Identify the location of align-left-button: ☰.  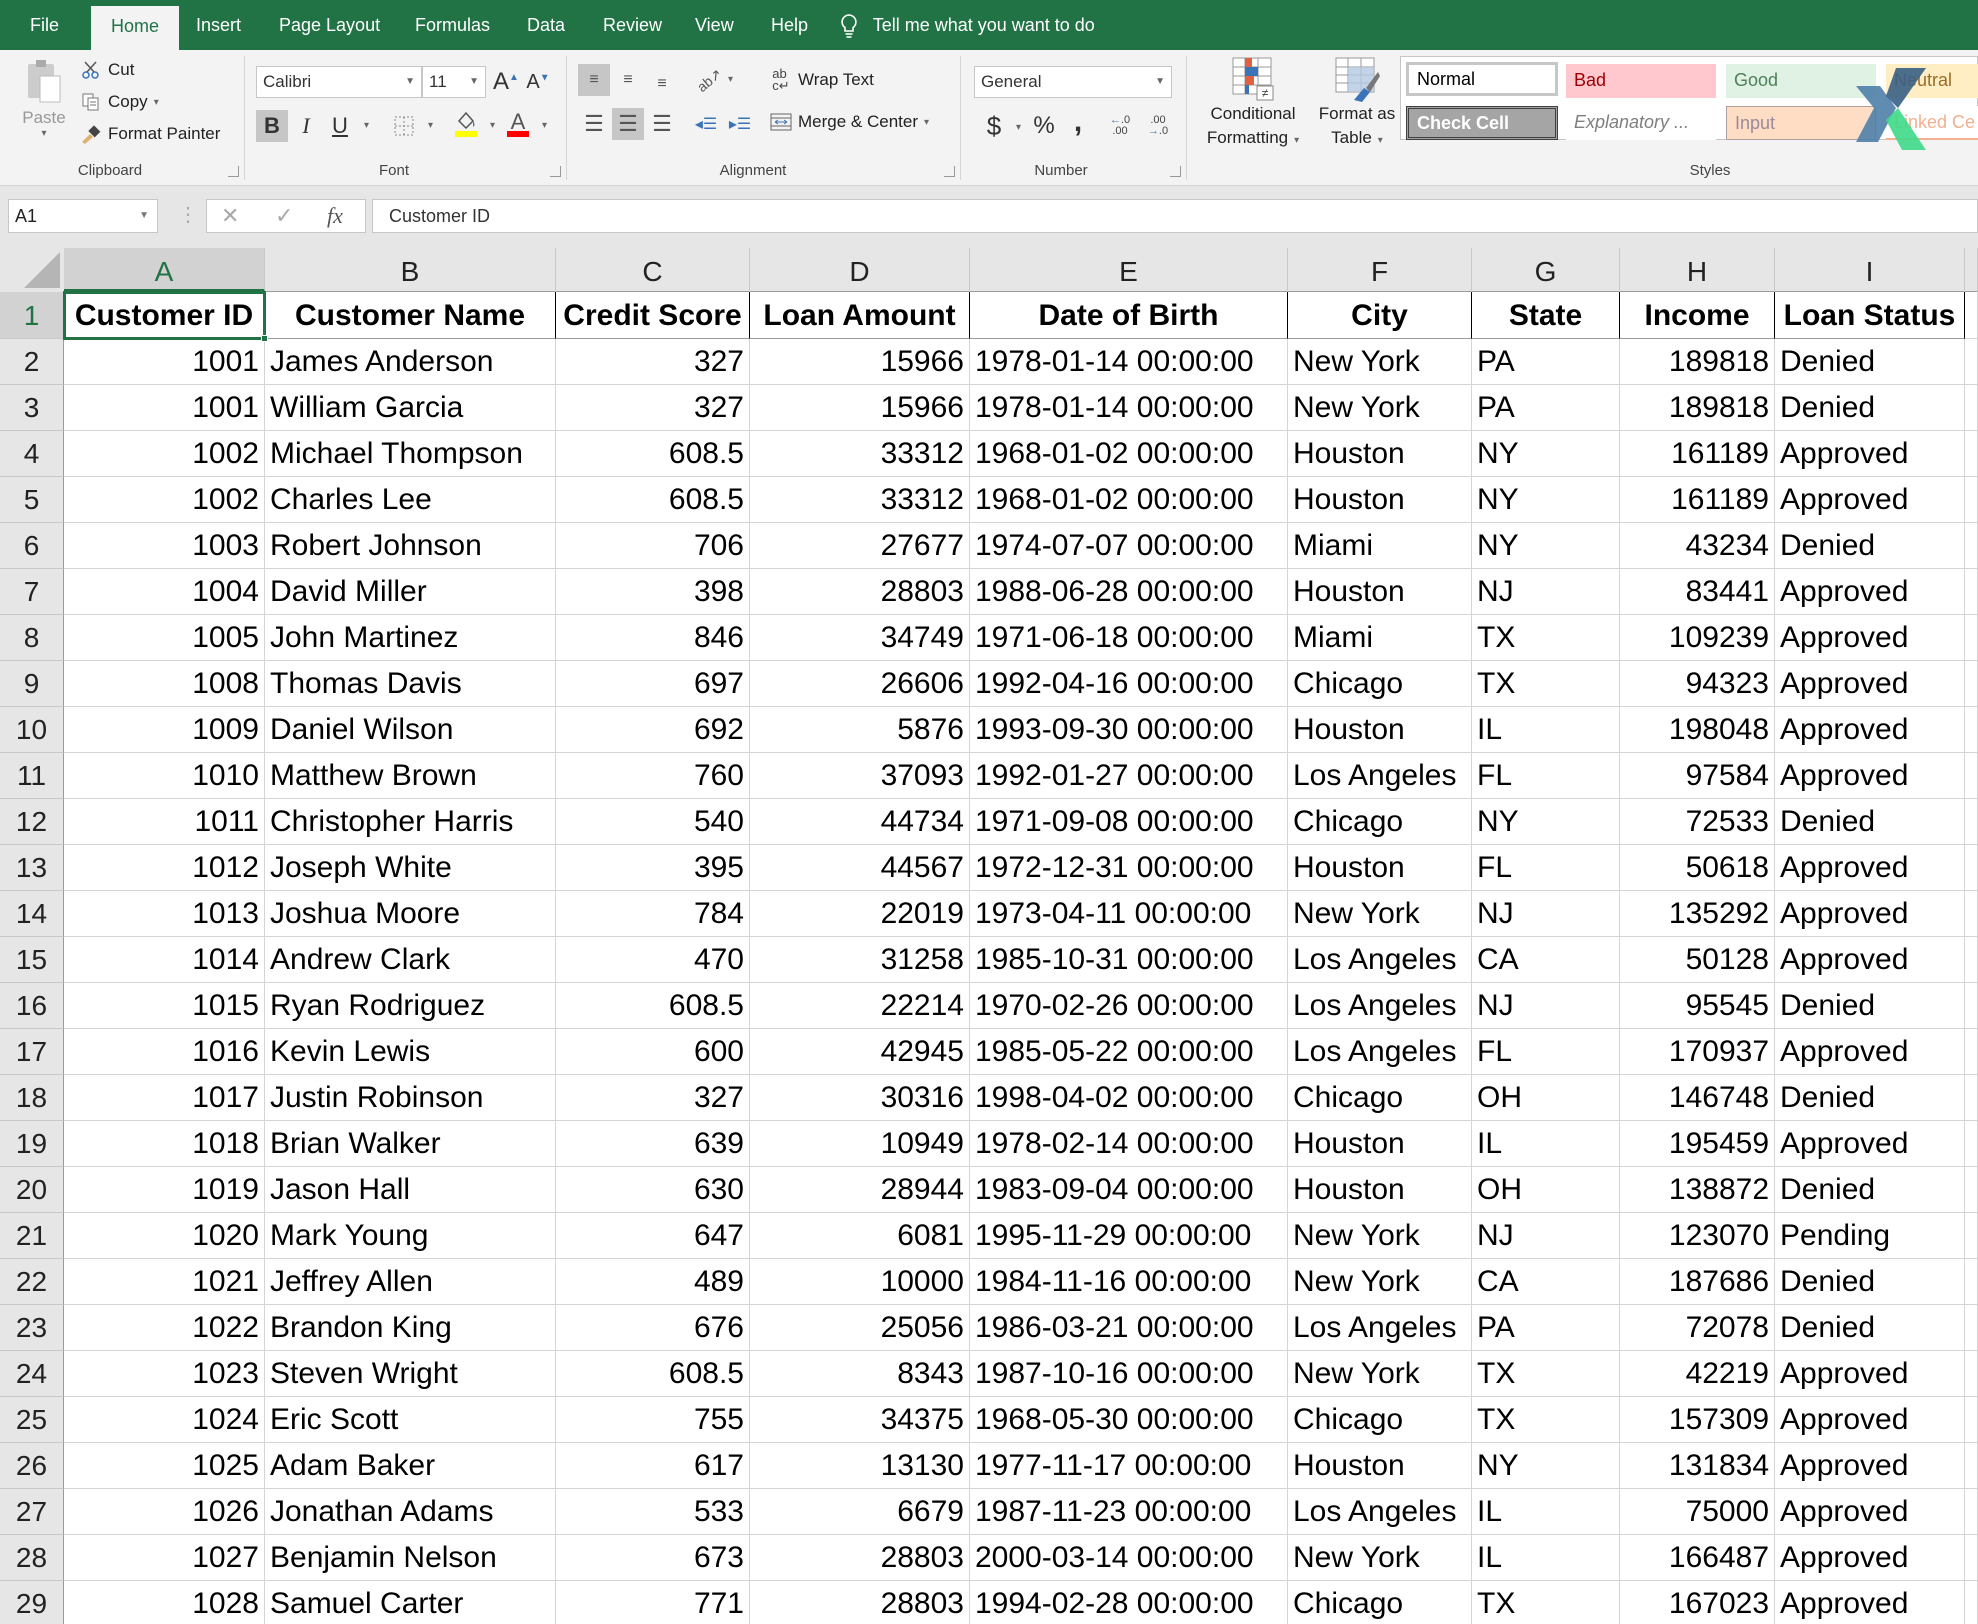
(594, 124).